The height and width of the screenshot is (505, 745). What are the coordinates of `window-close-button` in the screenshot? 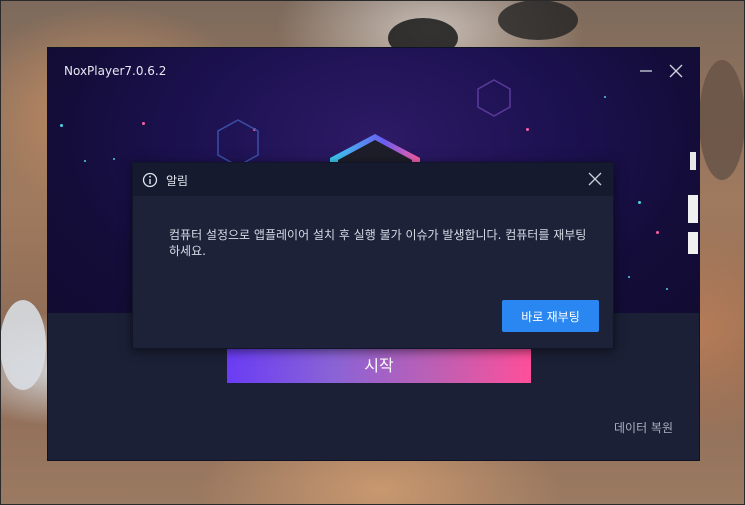 It's located at (676, 71).